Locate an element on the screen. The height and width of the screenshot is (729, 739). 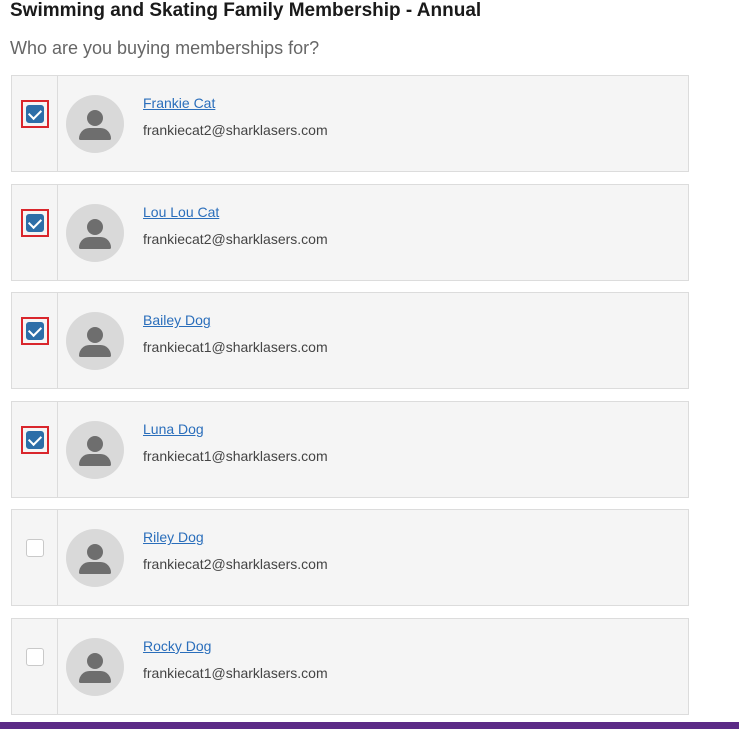
member-row: Riley Dog frankiecat2@sharklasers.com is located at coordinates (350, 558).